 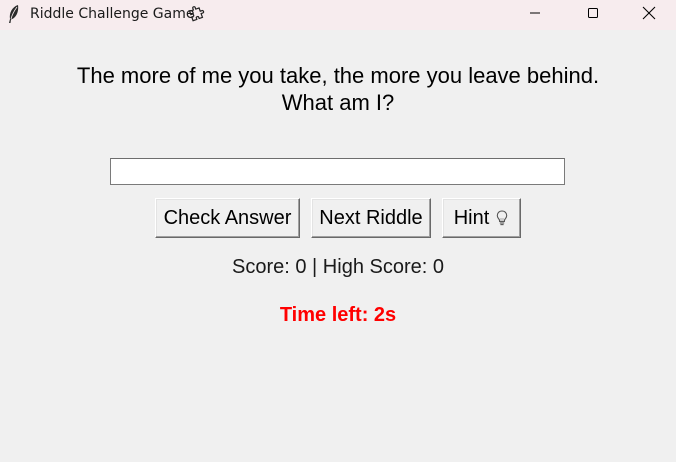 I want to click on window-title: Riddle Challenge Game, so click(x=112, y=14).